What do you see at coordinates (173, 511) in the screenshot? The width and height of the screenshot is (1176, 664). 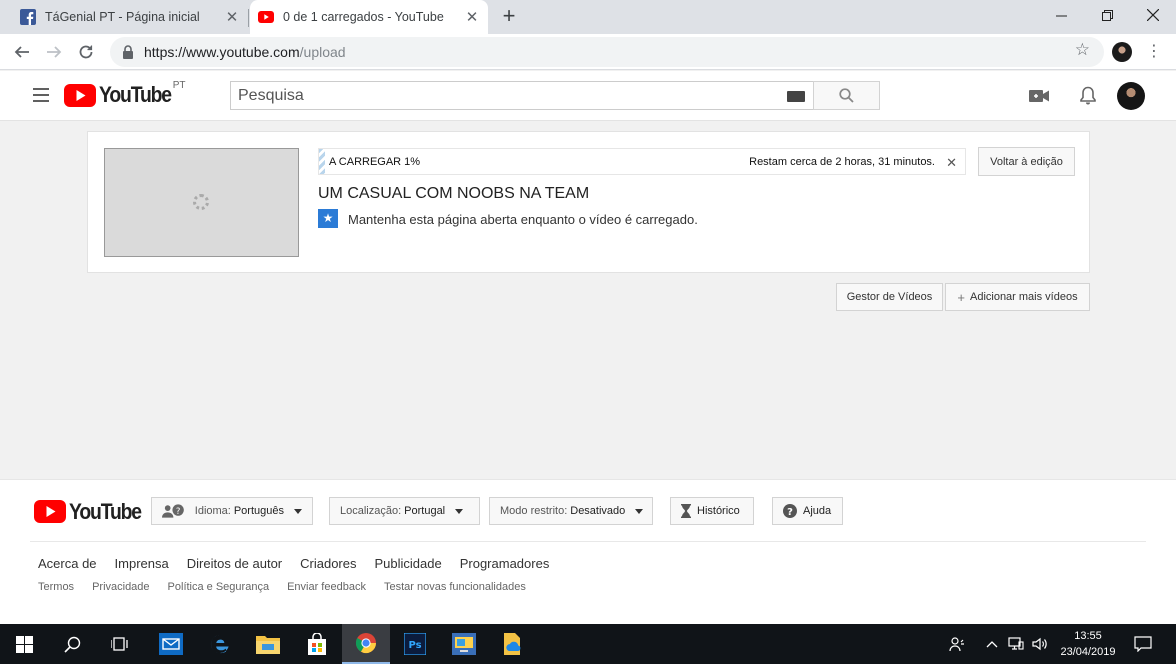 I see `language-people-icon: ?` at bounding box center [173, 511].